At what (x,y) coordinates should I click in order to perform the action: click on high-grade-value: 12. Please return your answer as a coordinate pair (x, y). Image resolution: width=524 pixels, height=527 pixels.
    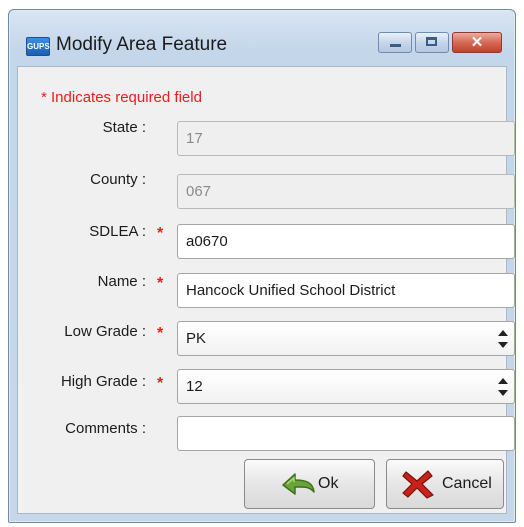
    Looking at the image, I should click on (194, 386).